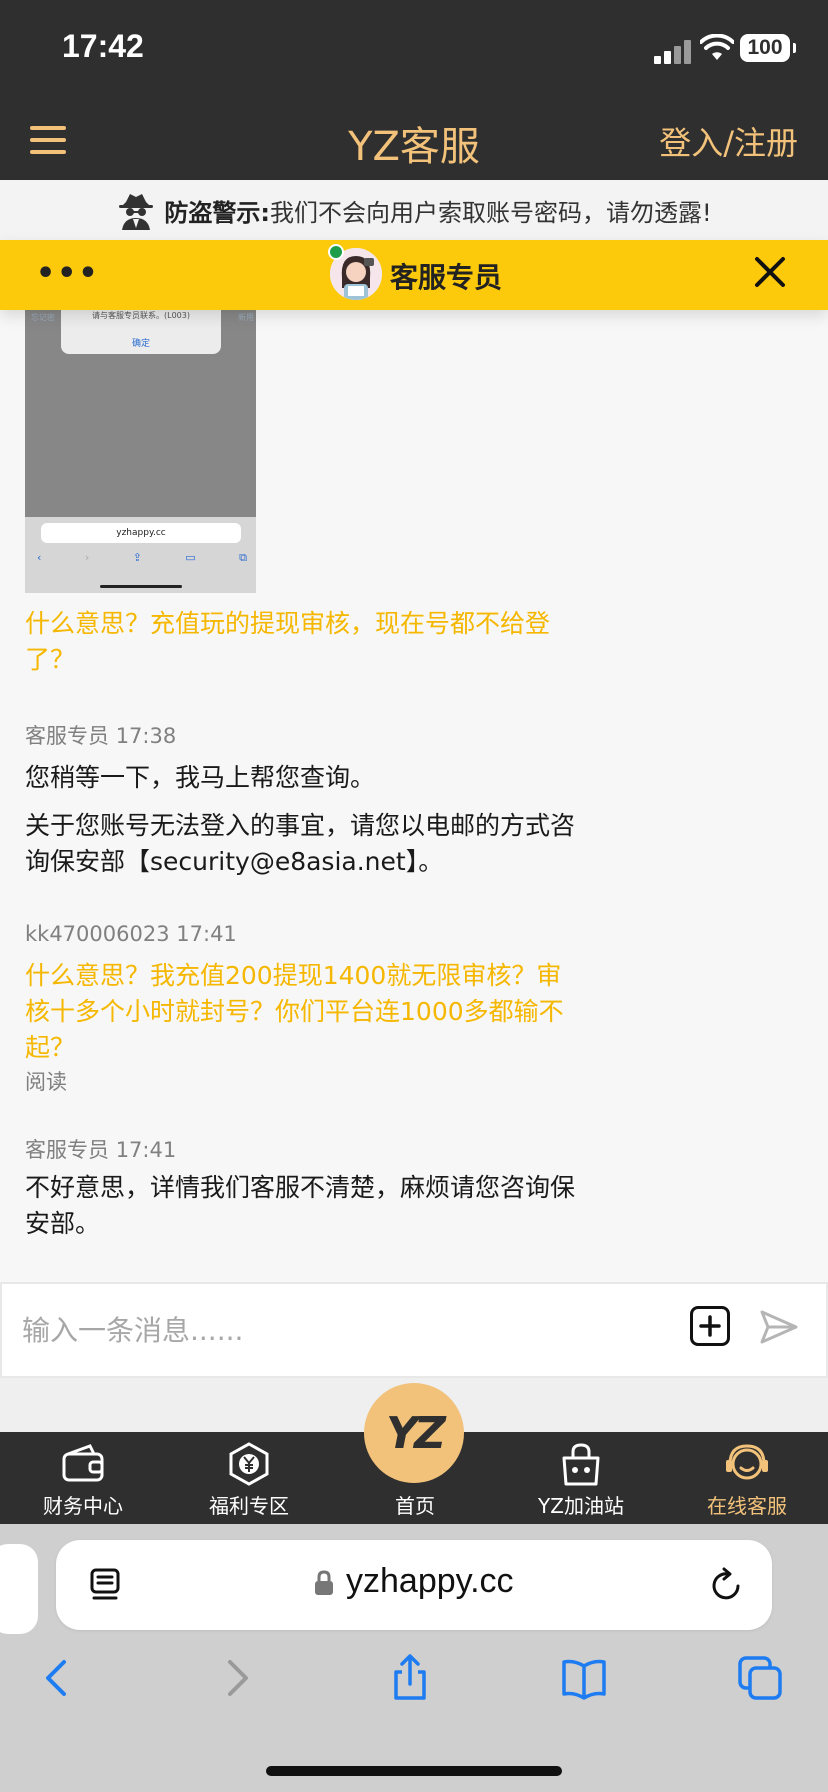 This screenshot has width=828, height=1792. Describe the element at coordinates (146, 736) in the screenshot. I see `message-time: 17:38` at that location.